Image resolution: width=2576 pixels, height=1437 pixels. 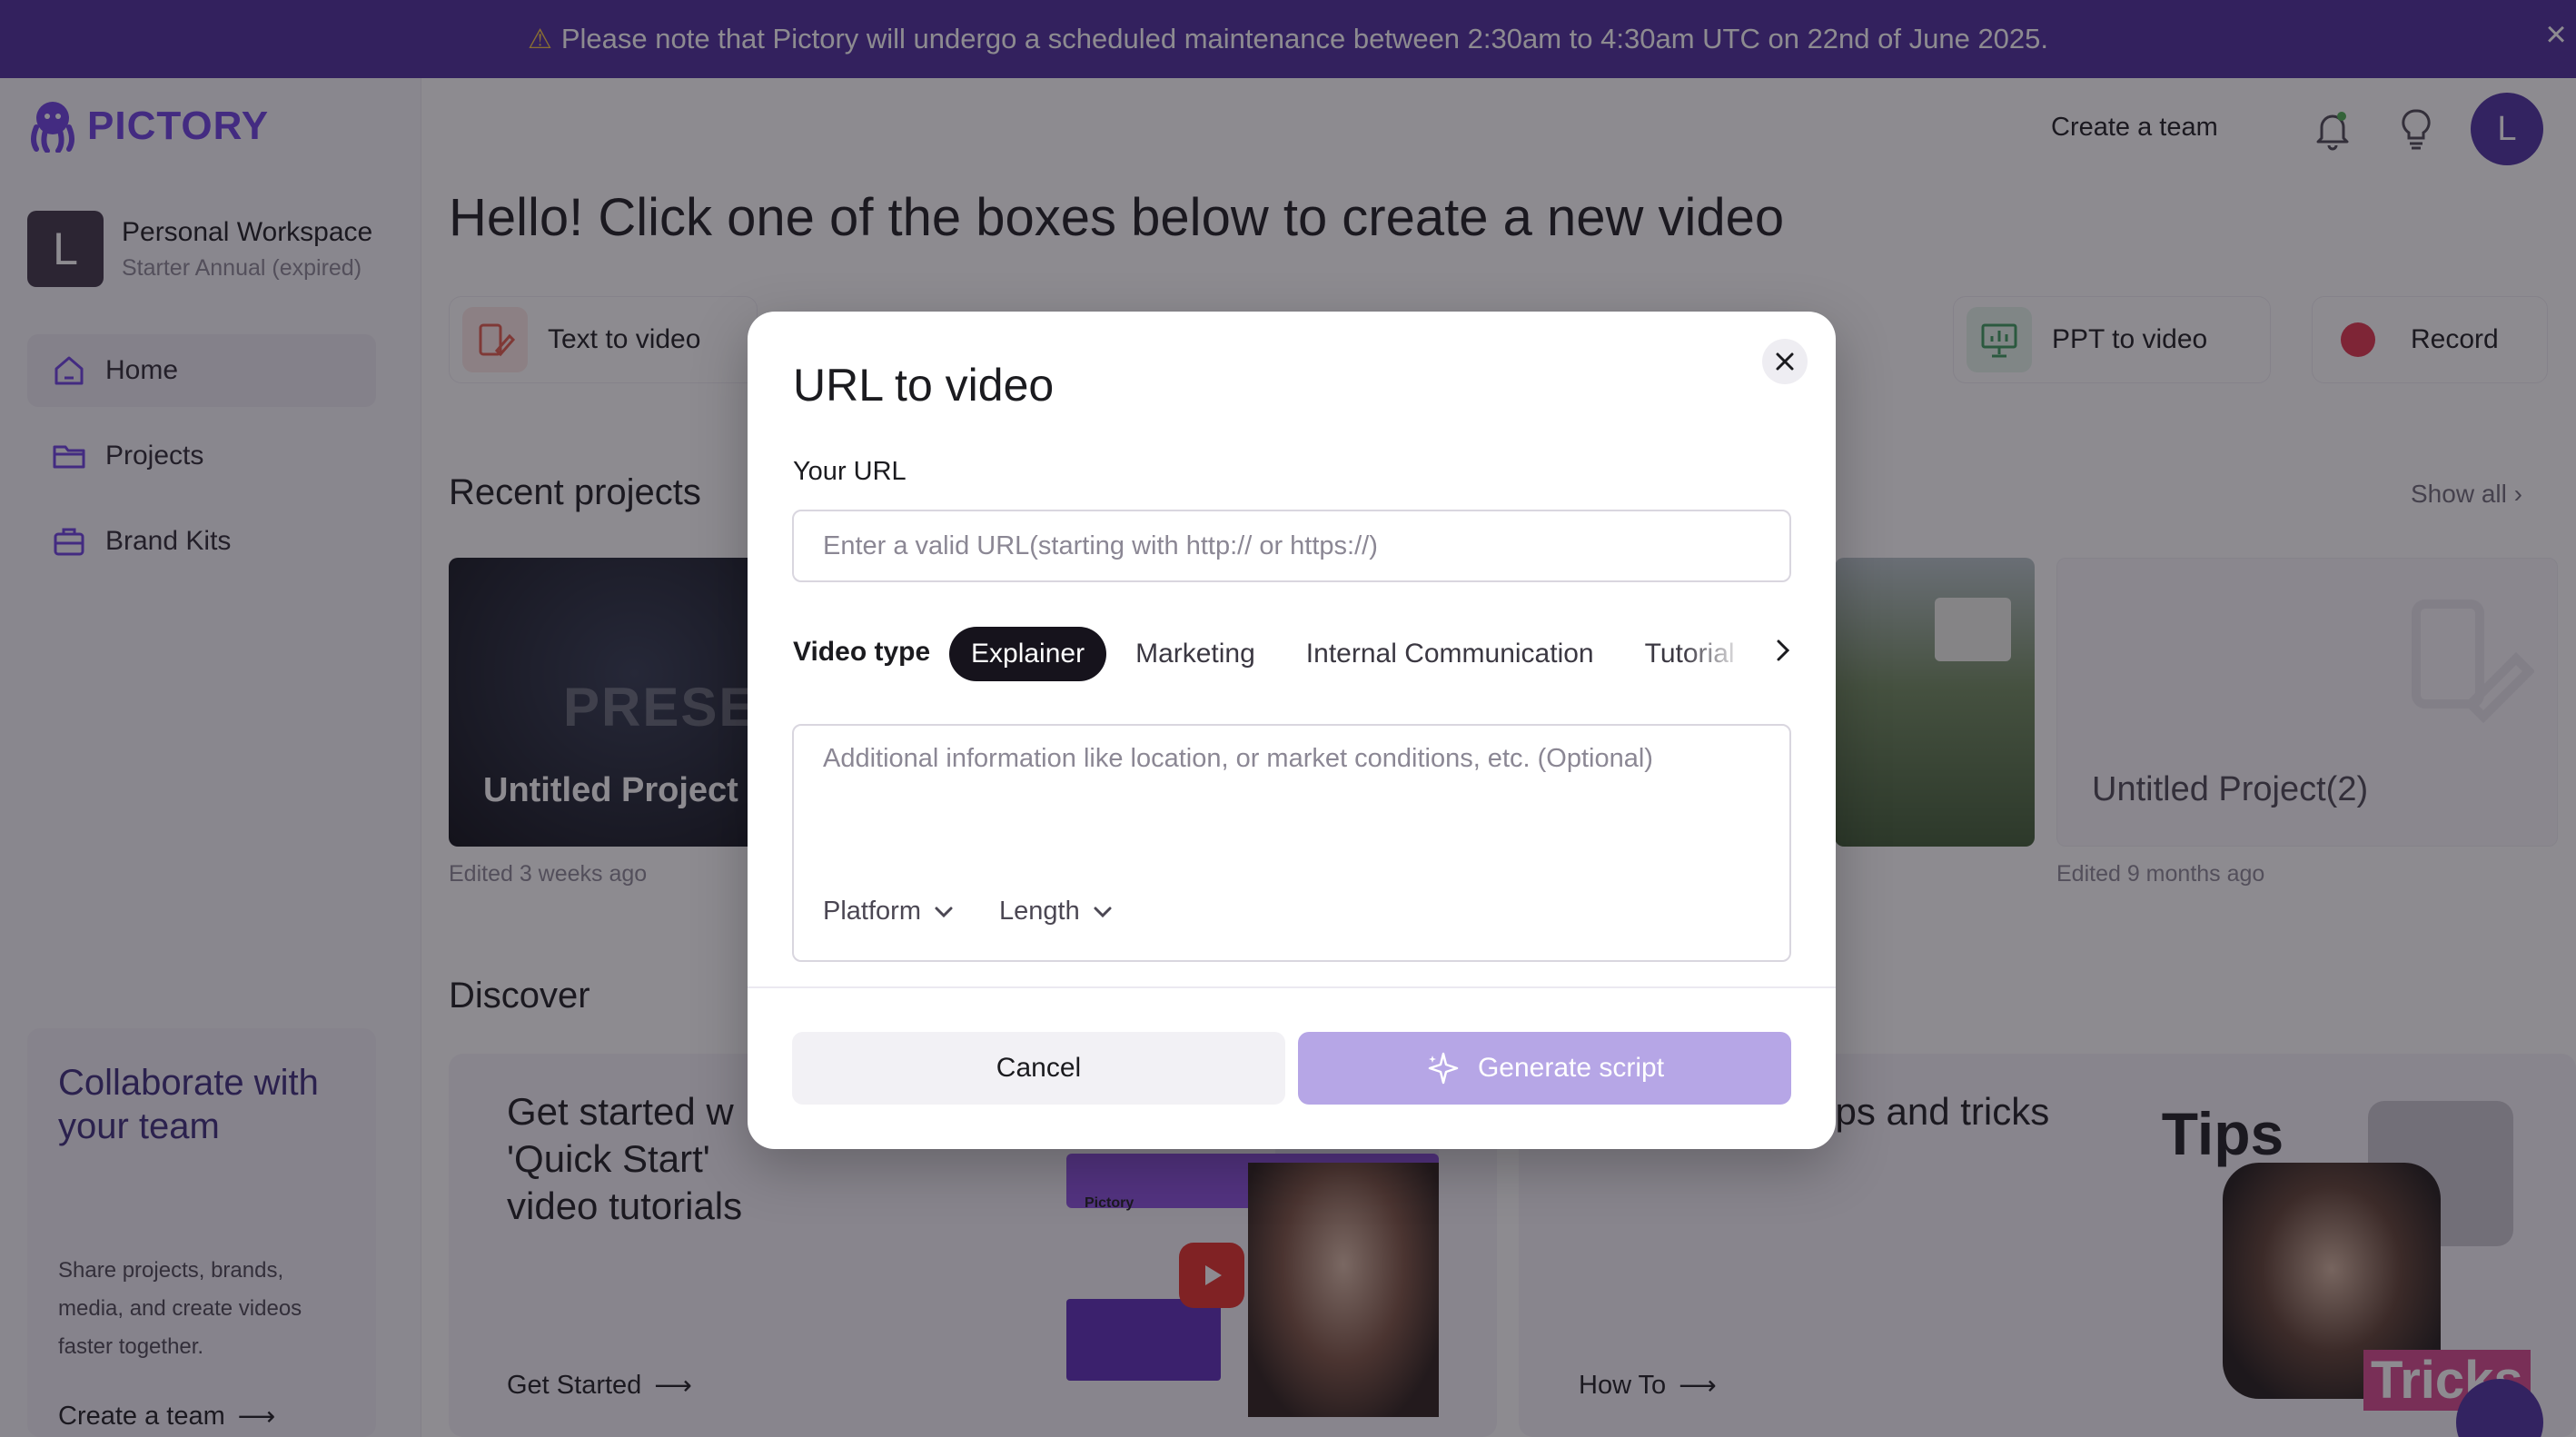 I want to click on modal-divider, so click(x=1292, y=987).